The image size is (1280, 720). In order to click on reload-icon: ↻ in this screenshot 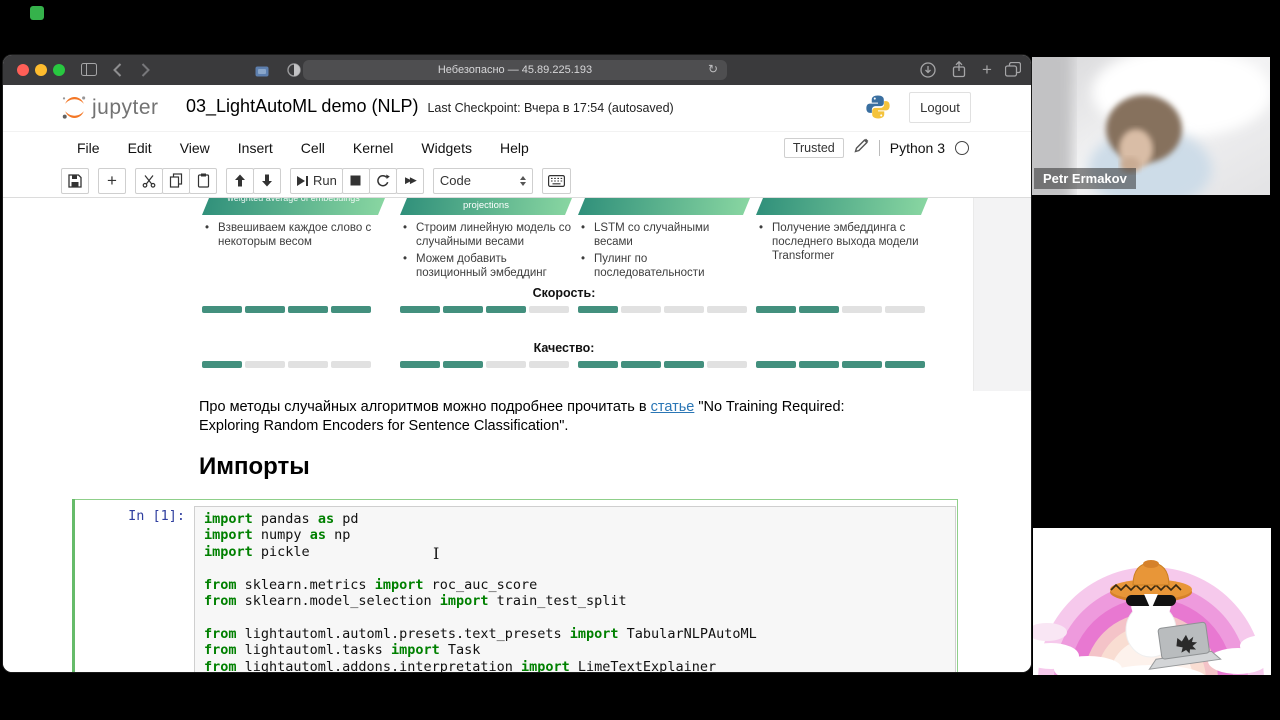, I will do `click(713, 69)`.